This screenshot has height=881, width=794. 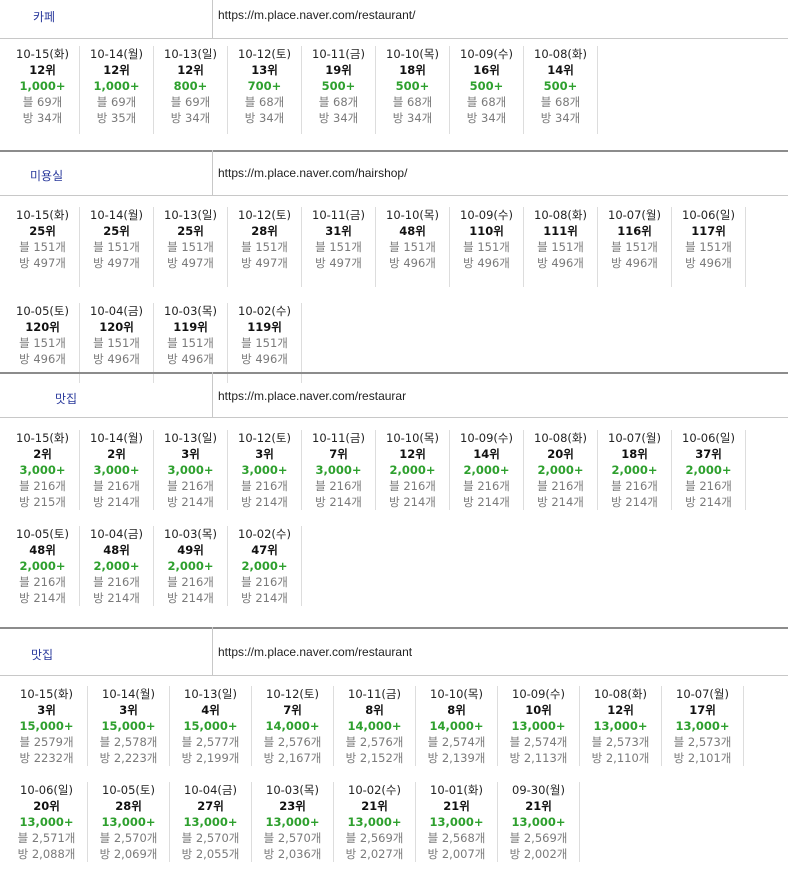 What do you see at coordinates (486, 231) in the screenshot?
I see `rank-value: 110위` at bounding box center [486, 231].